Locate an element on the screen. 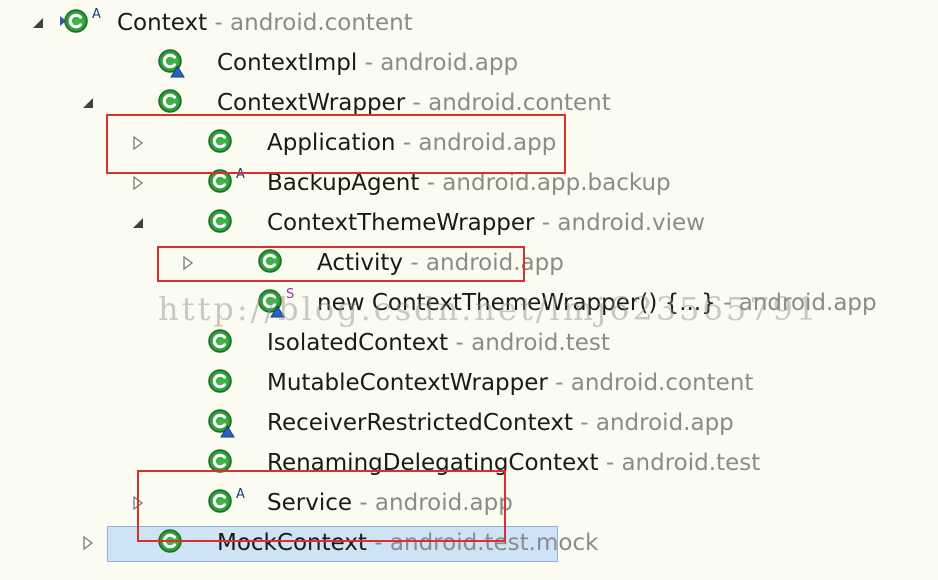 The image size is (938, 580). tree-item-mockcontext: MockContext - android.test.mock is located at coordinates (469, 543).